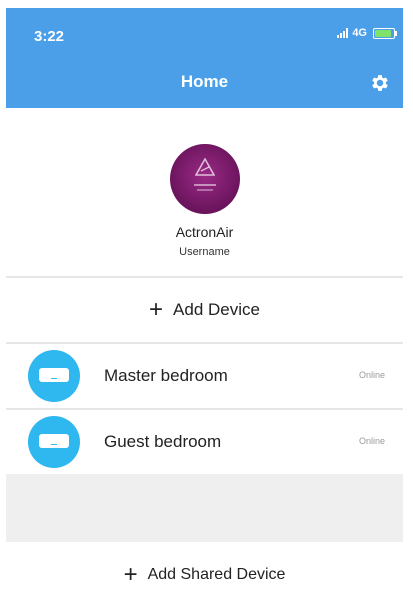 The width and height of the screenshot is (413, 604). What do you see at coordinates (216, 574) in the screenshot?
I see `add-shared-device-label: Add Shared Device` at bounding box center [216, 574].